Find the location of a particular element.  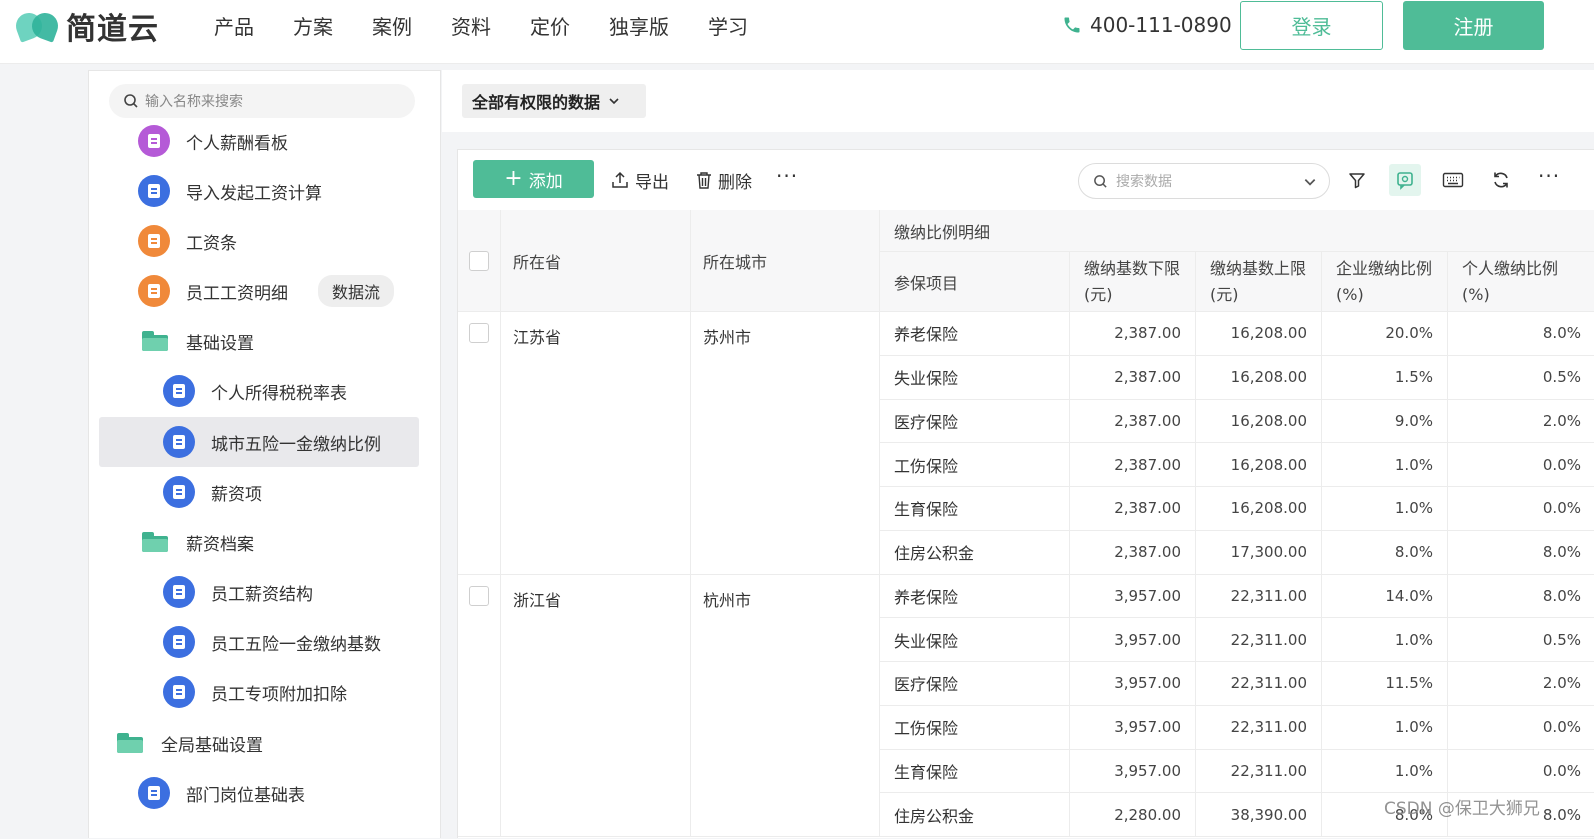

nav-item-dedicated: 独享版 is located at coordinates (639, 25).